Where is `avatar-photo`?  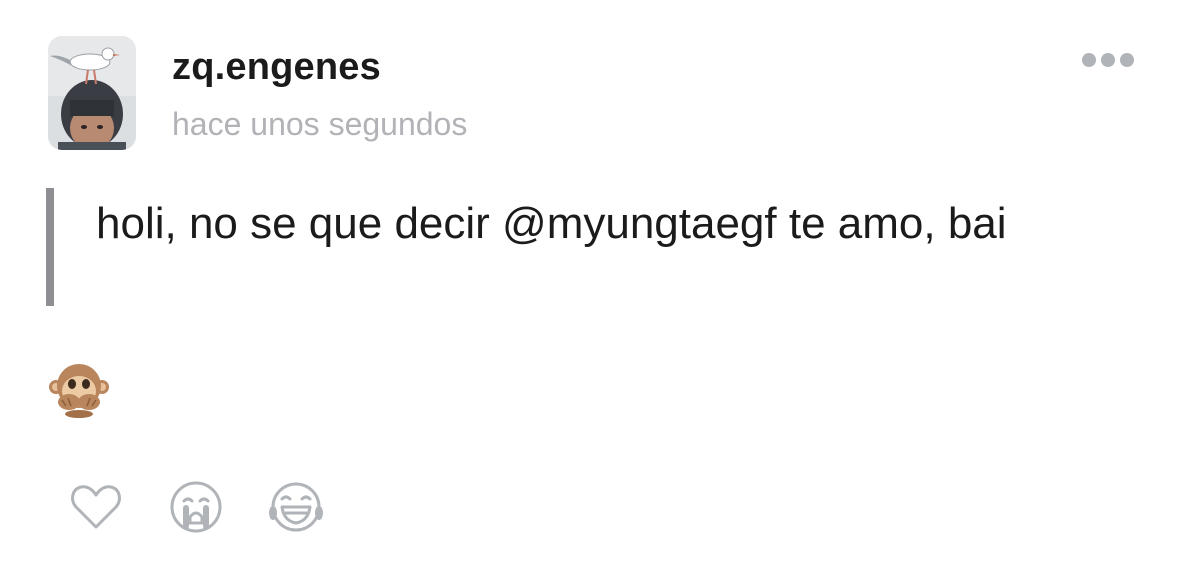 avatar-photo is located at coordinates (92, 93).